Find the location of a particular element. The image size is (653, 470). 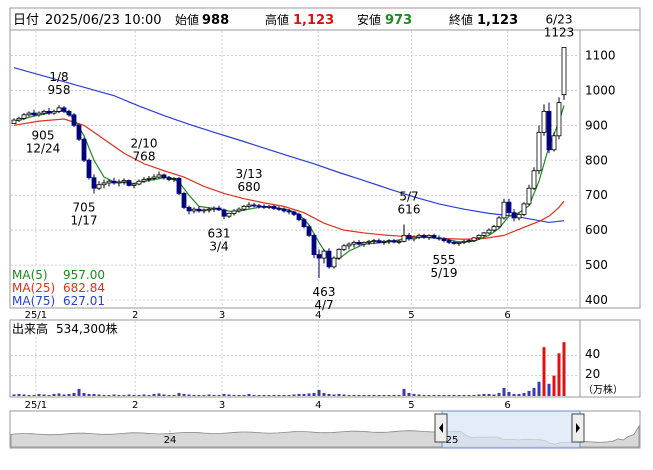

price-tick-600: 600 is located at coordinates (596, 230).